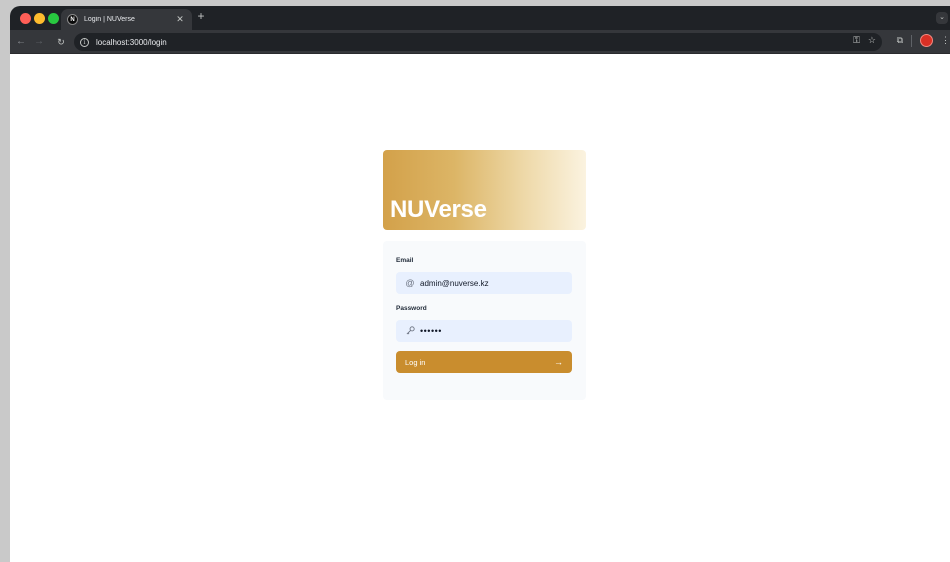 This screenshot has width=950, height=562. What do you see at coordinates (431, 331) in the screenshot?
I see `password-value: ••••••` at bounding box center [431, 331].